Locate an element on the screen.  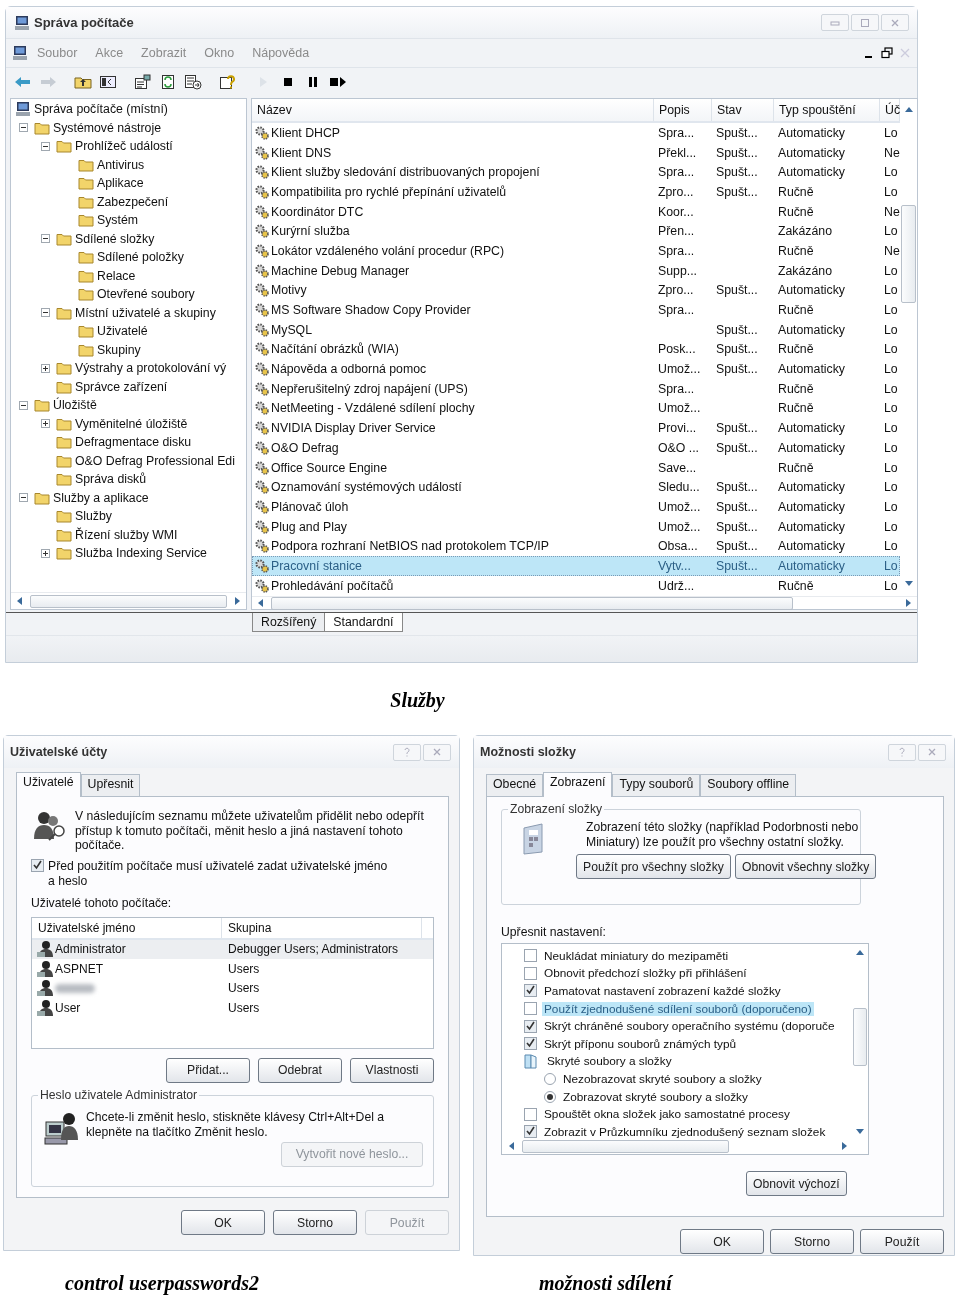
setting-option: Skryté soubory a složky is located at coordinates (609, 1061).